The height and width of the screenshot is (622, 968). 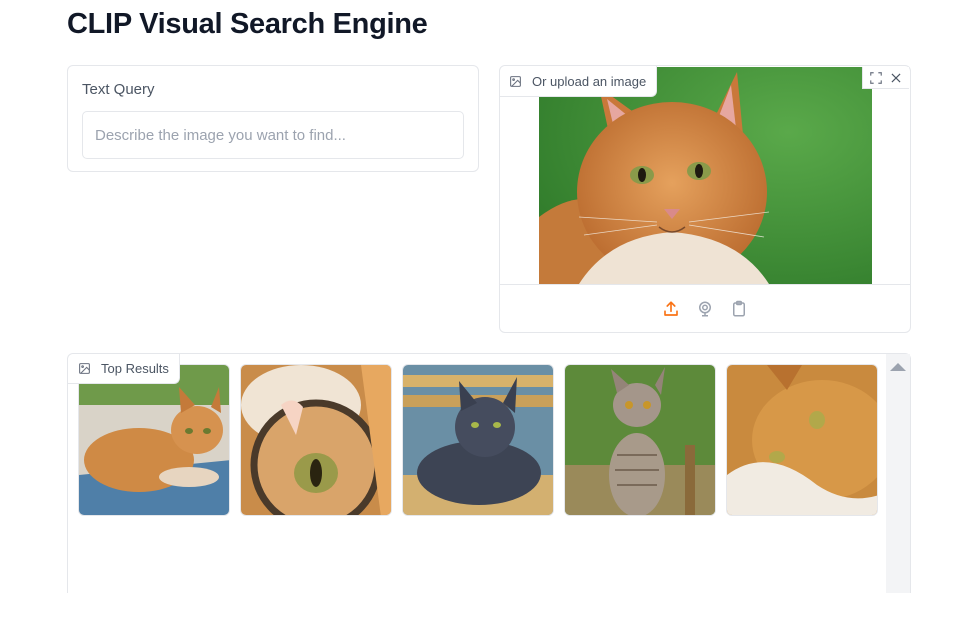 I want to click on image-toolbar, so click(x=885, y=78).